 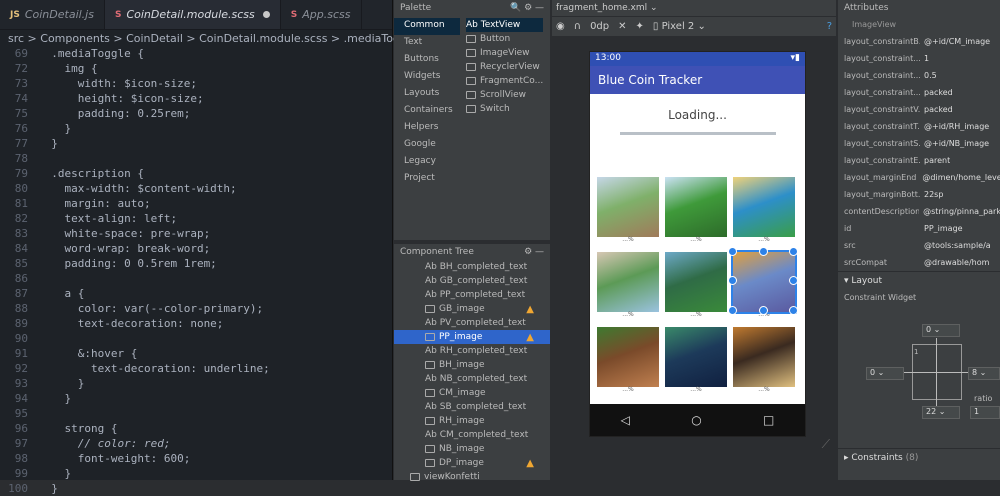 I want to click on code-line: 90, so click(x=196, y=338).